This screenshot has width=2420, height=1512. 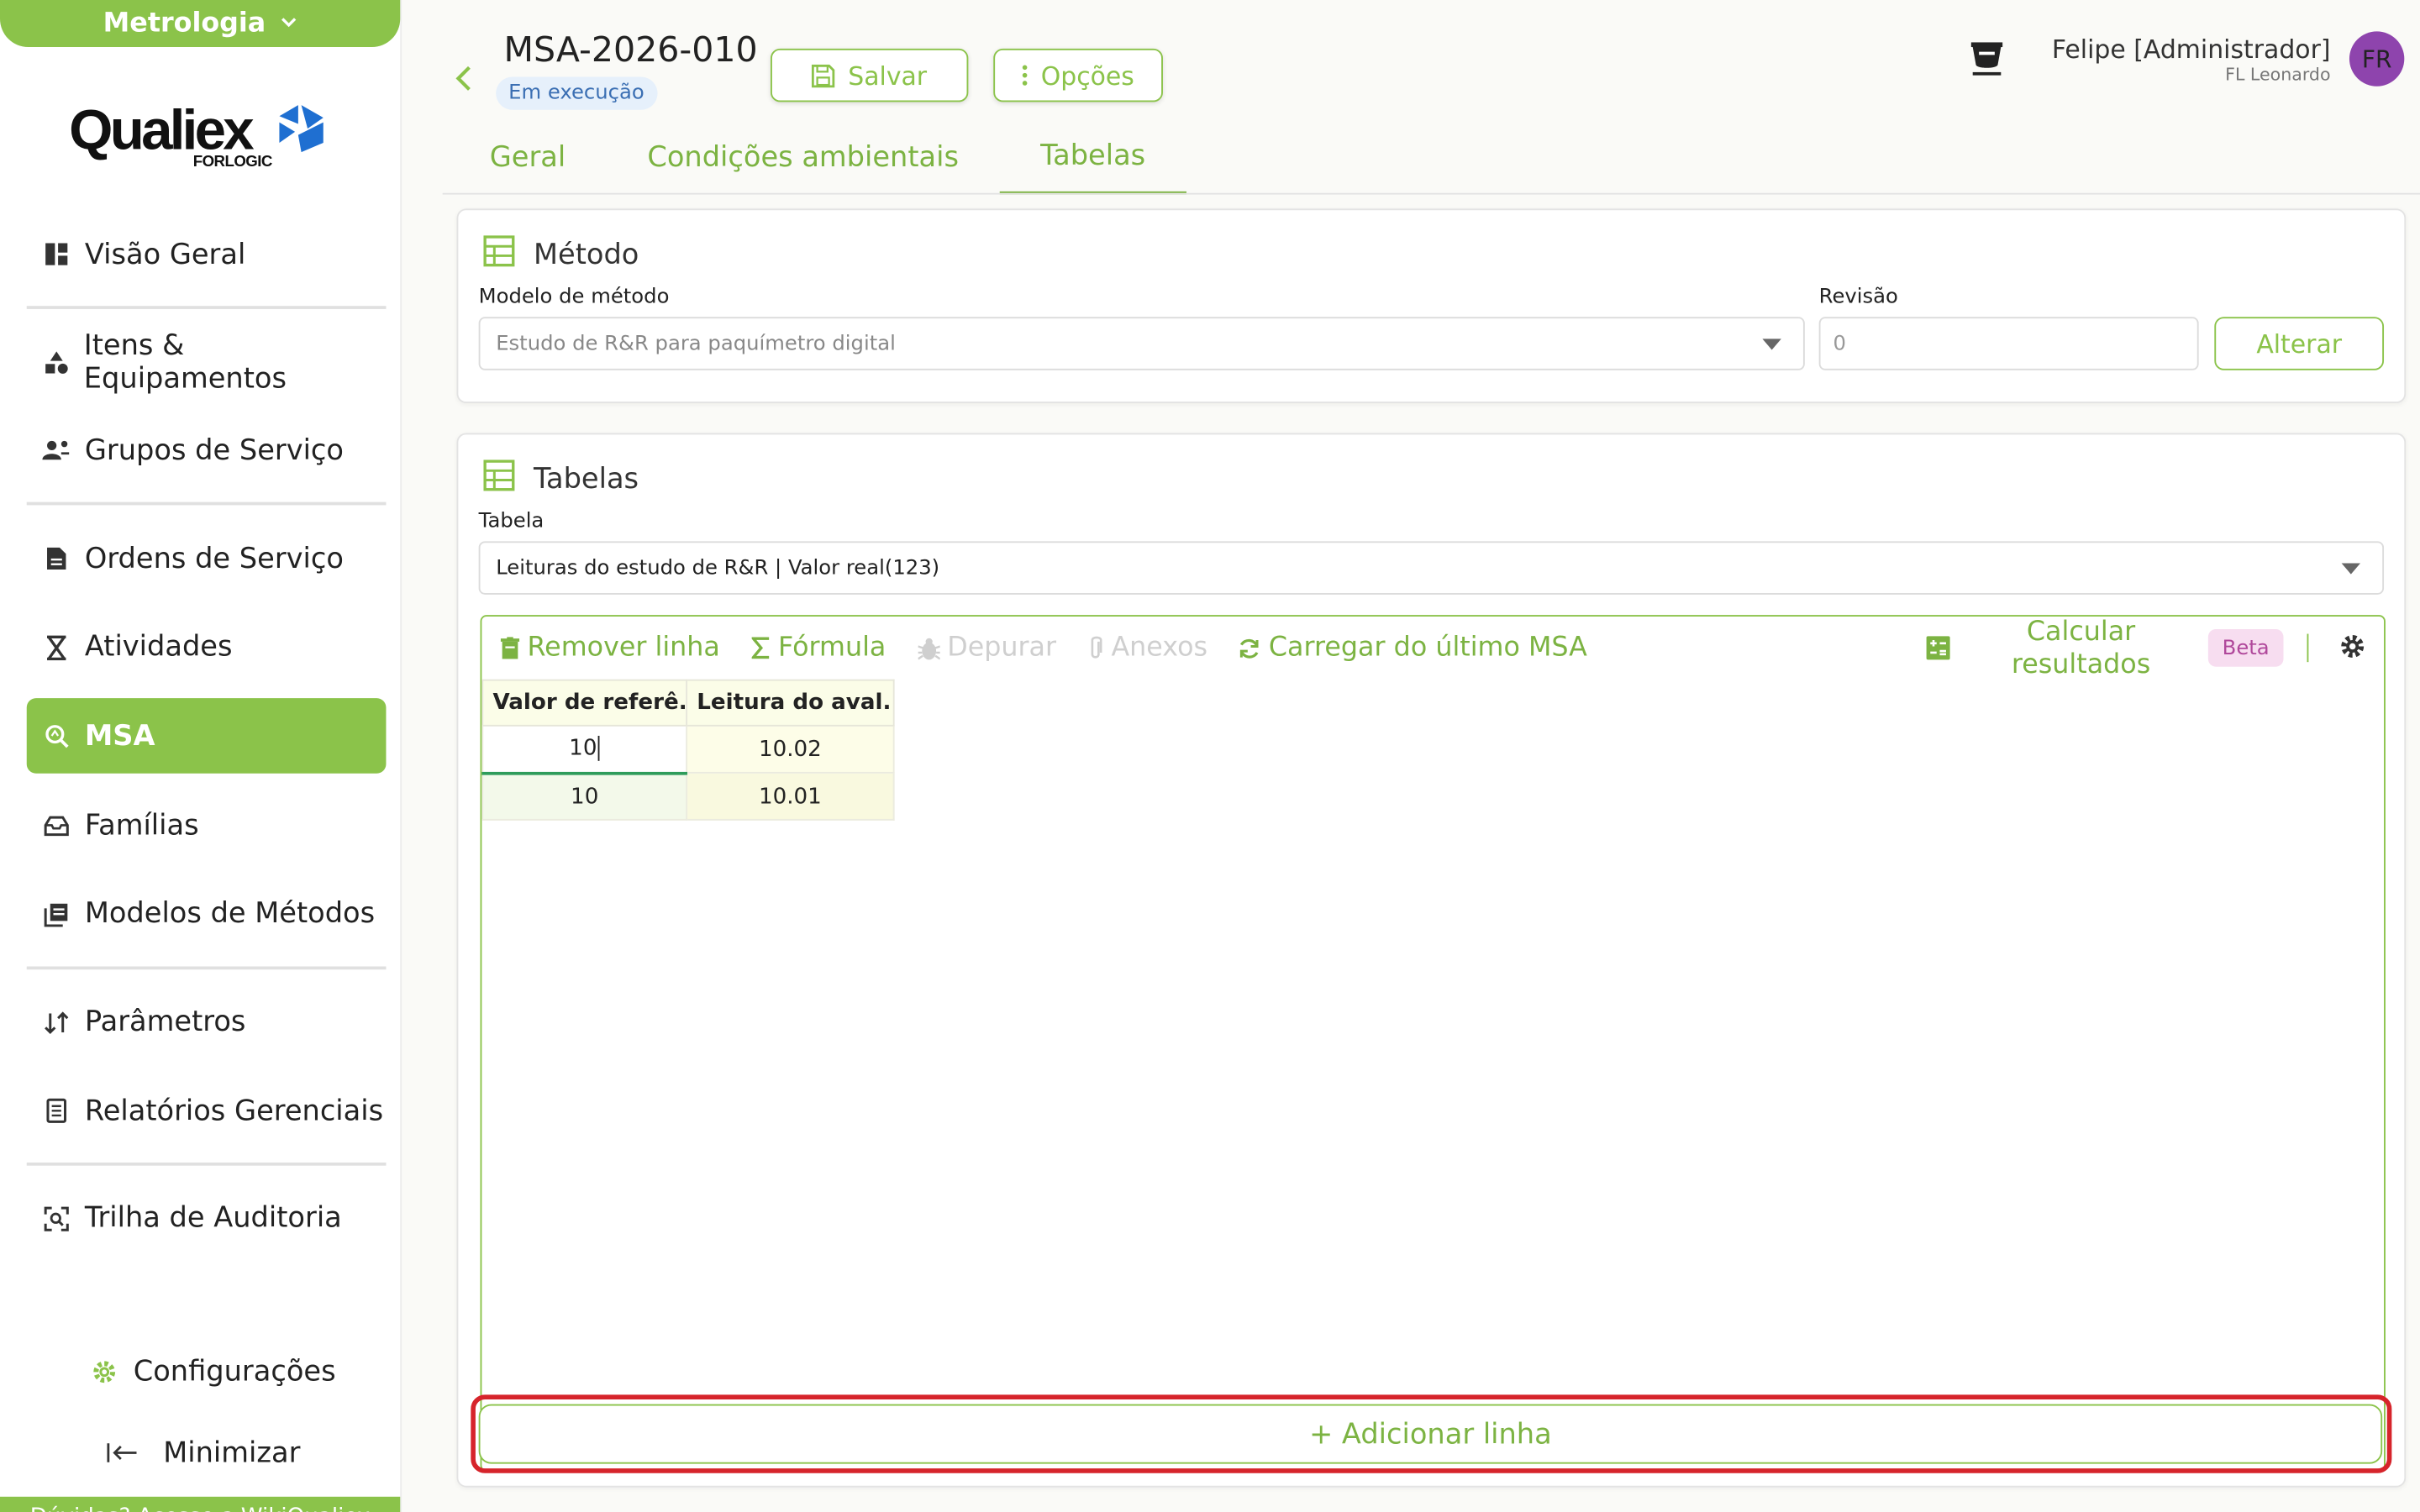 What do you see at coordinates (56, 914) in the screenshot?
I see `library-icon` at bounding box center [56, 914].